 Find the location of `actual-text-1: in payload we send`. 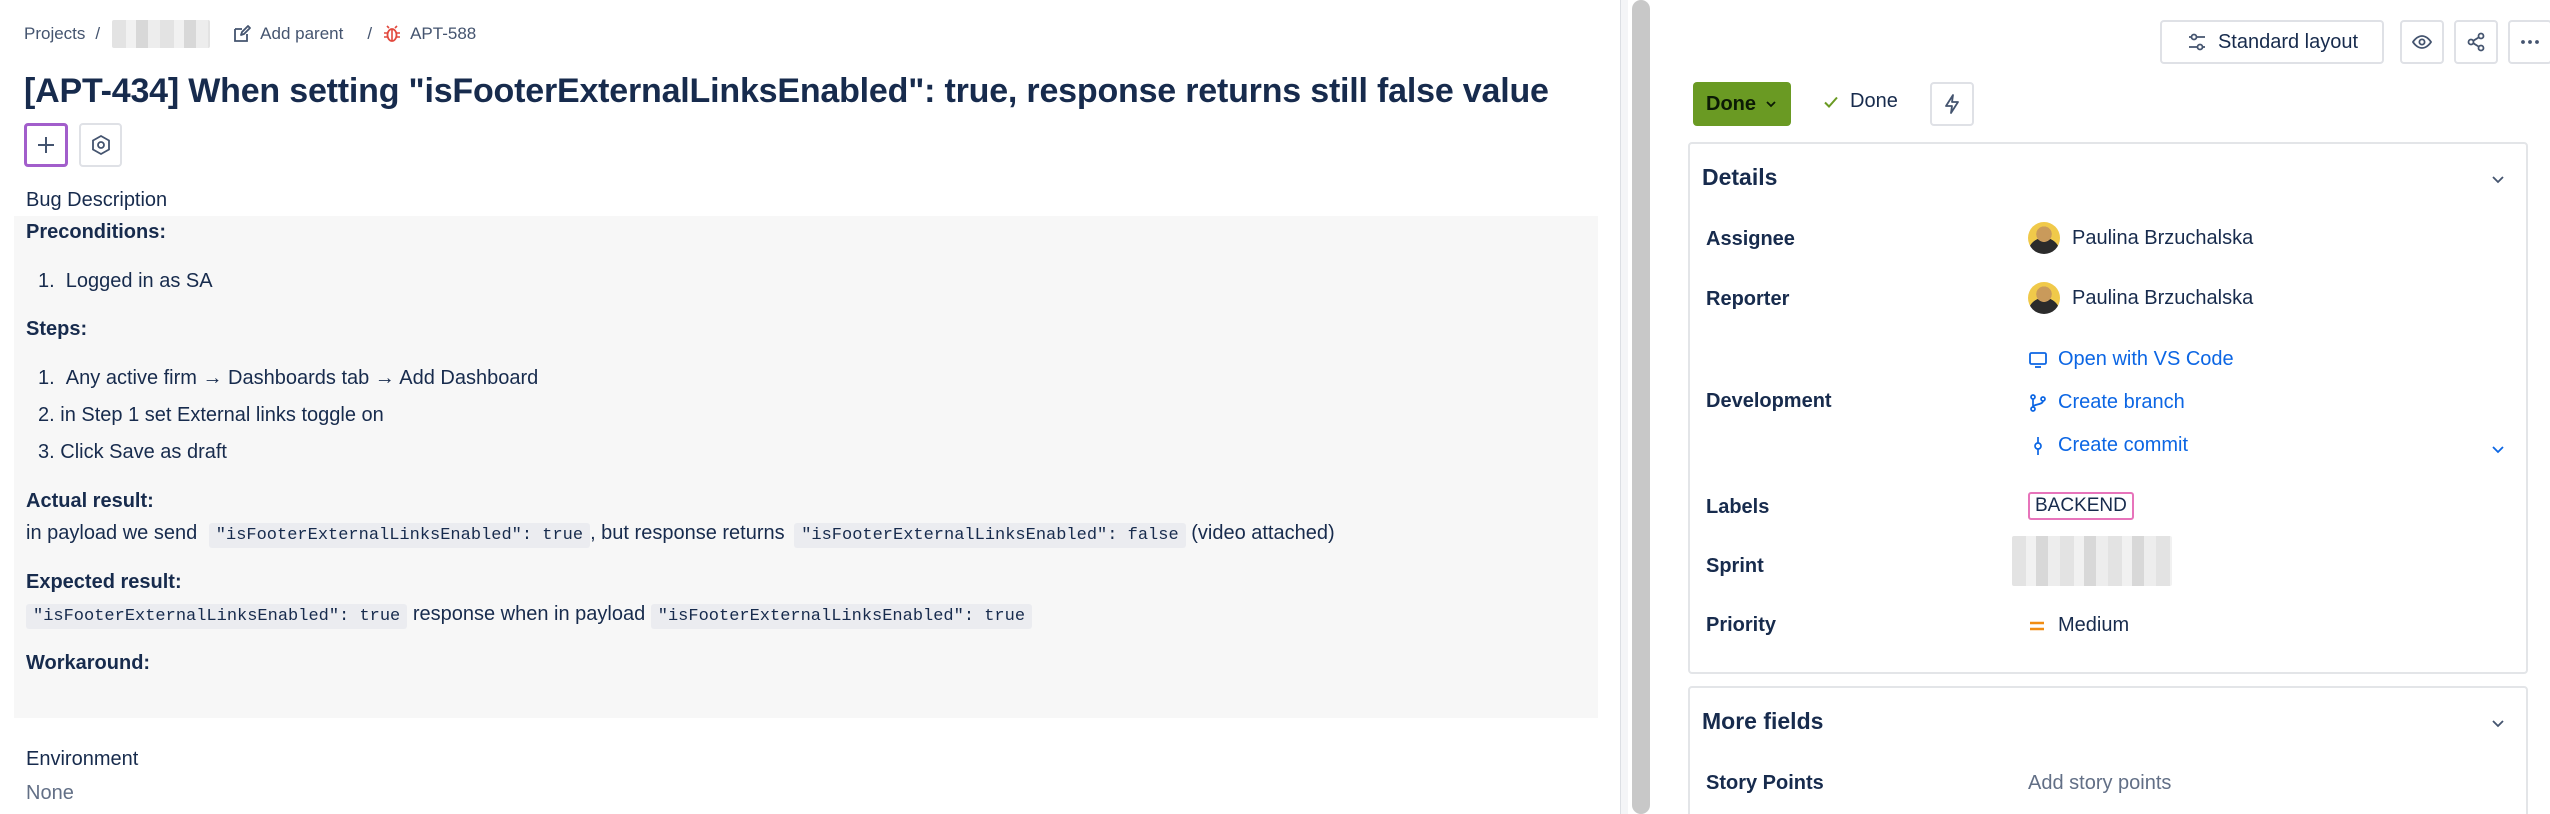

actual-text-1: in payload we send is located at coordinates (112, 533).